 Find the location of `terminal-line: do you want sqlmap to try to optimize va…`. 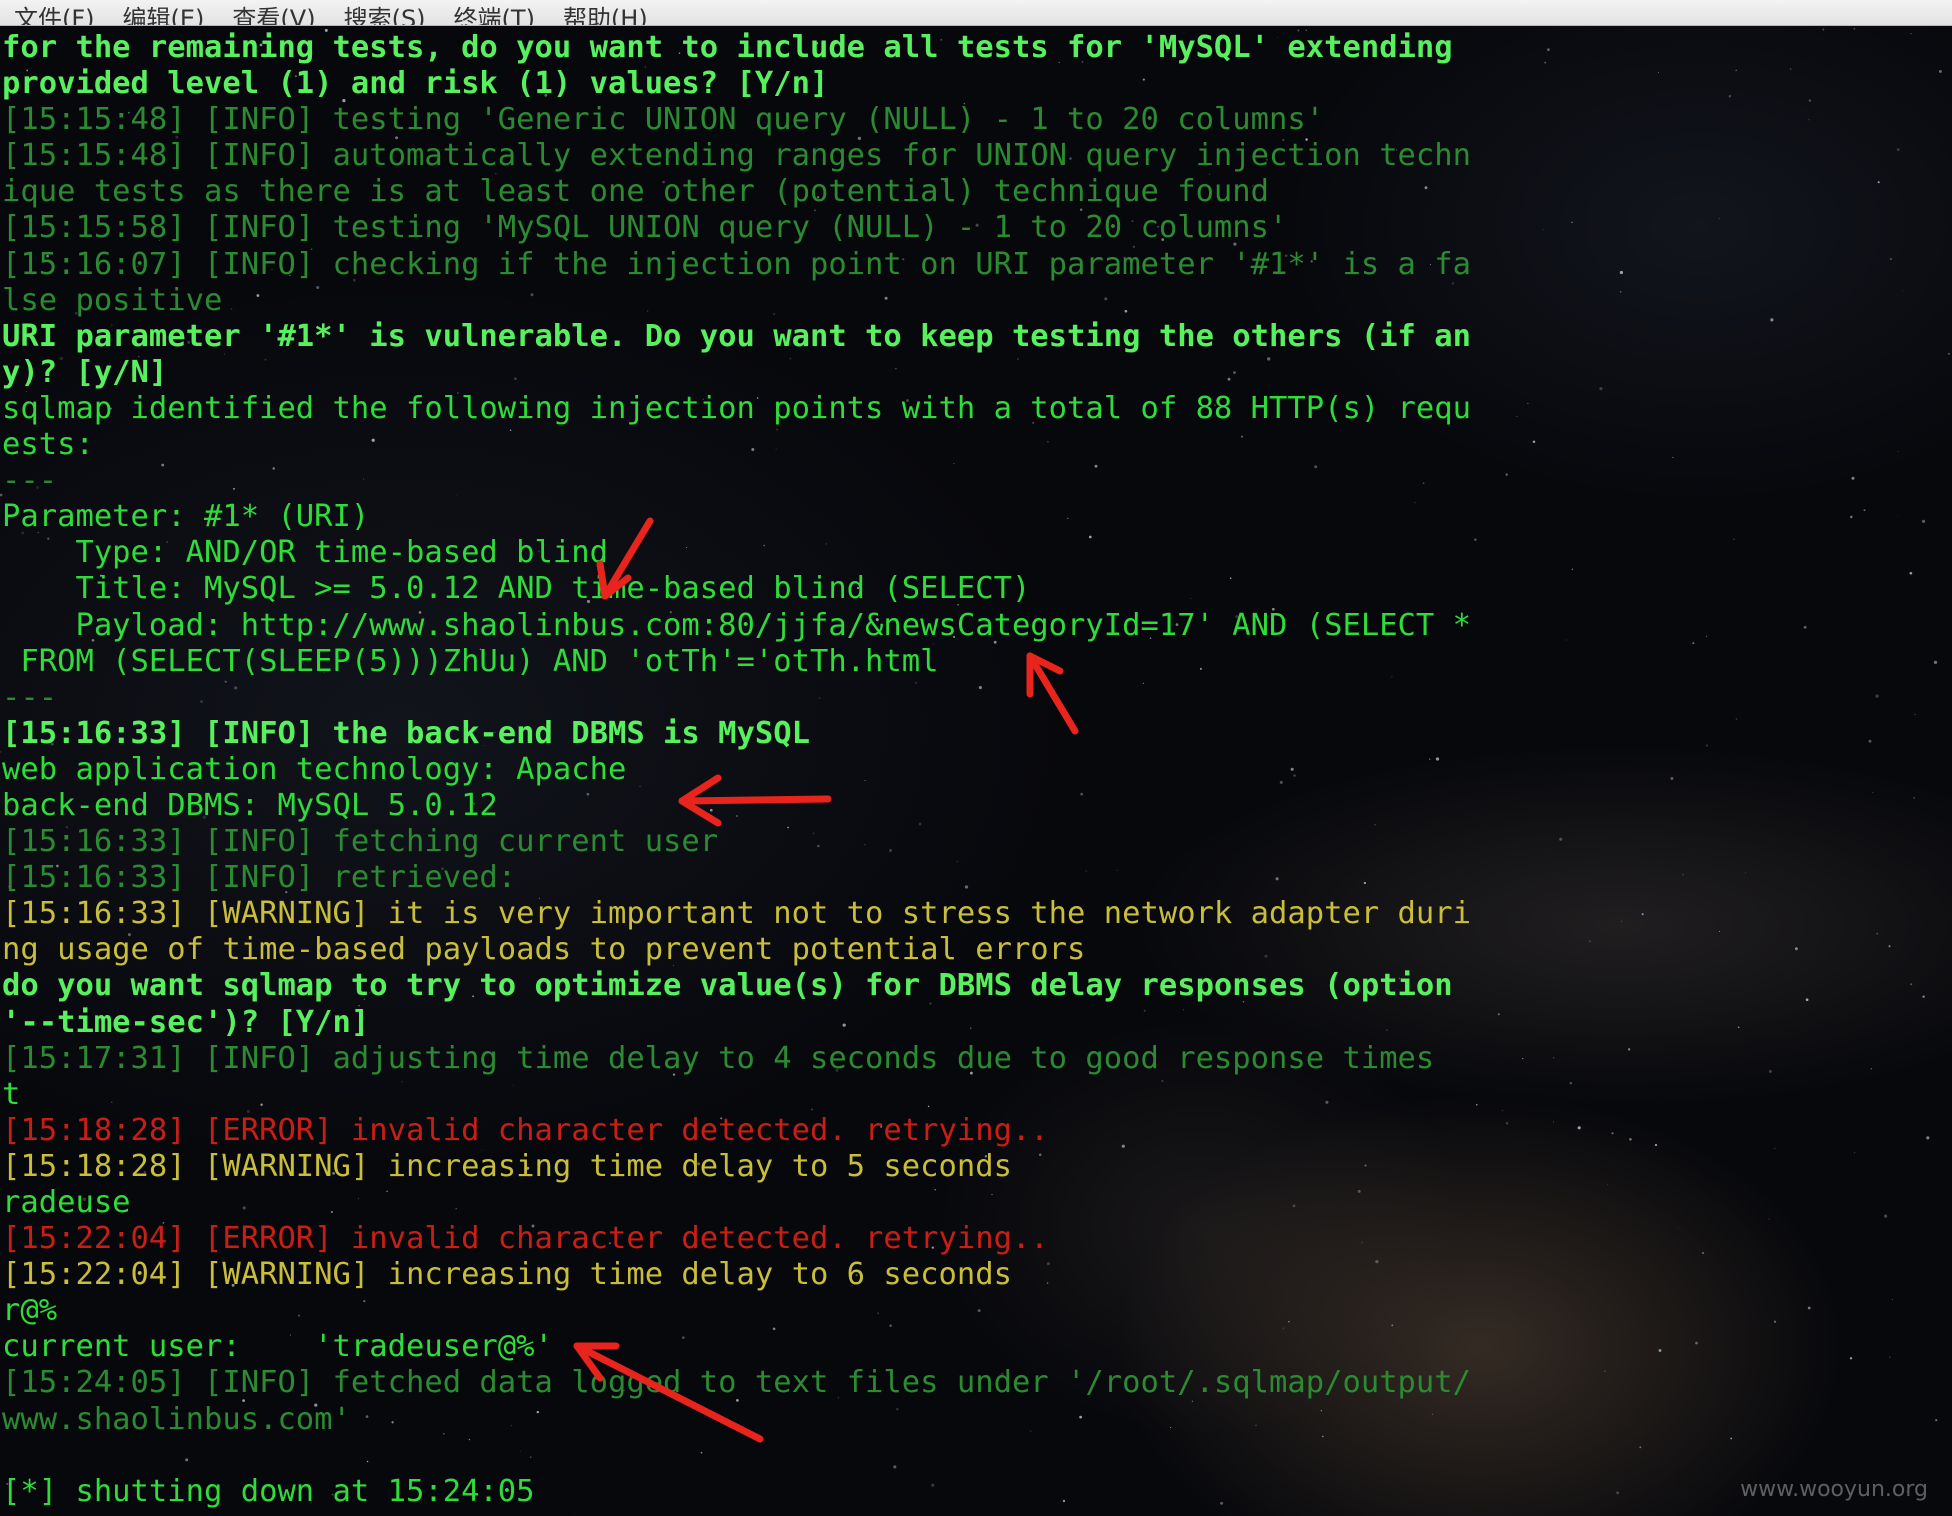

terminal-line: do you want sqlmap to try to optimize va… is located at coordinates (727, 986).